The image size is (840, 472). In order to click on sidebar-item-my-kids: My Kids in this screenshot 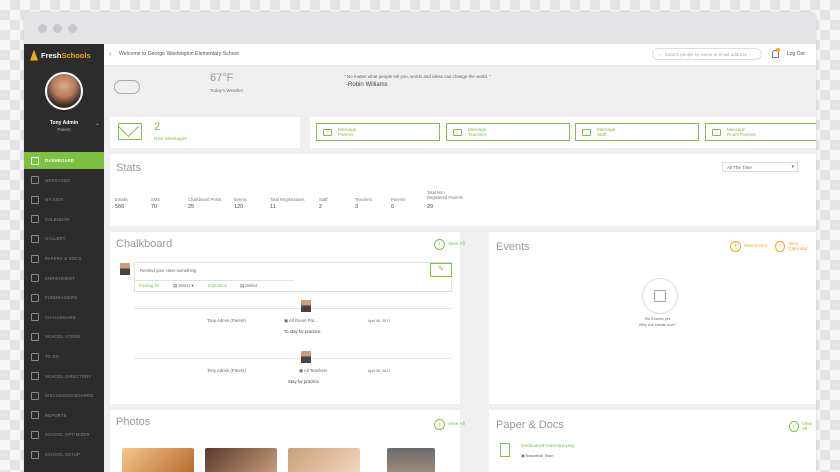, I will do `click(64, 199)`.